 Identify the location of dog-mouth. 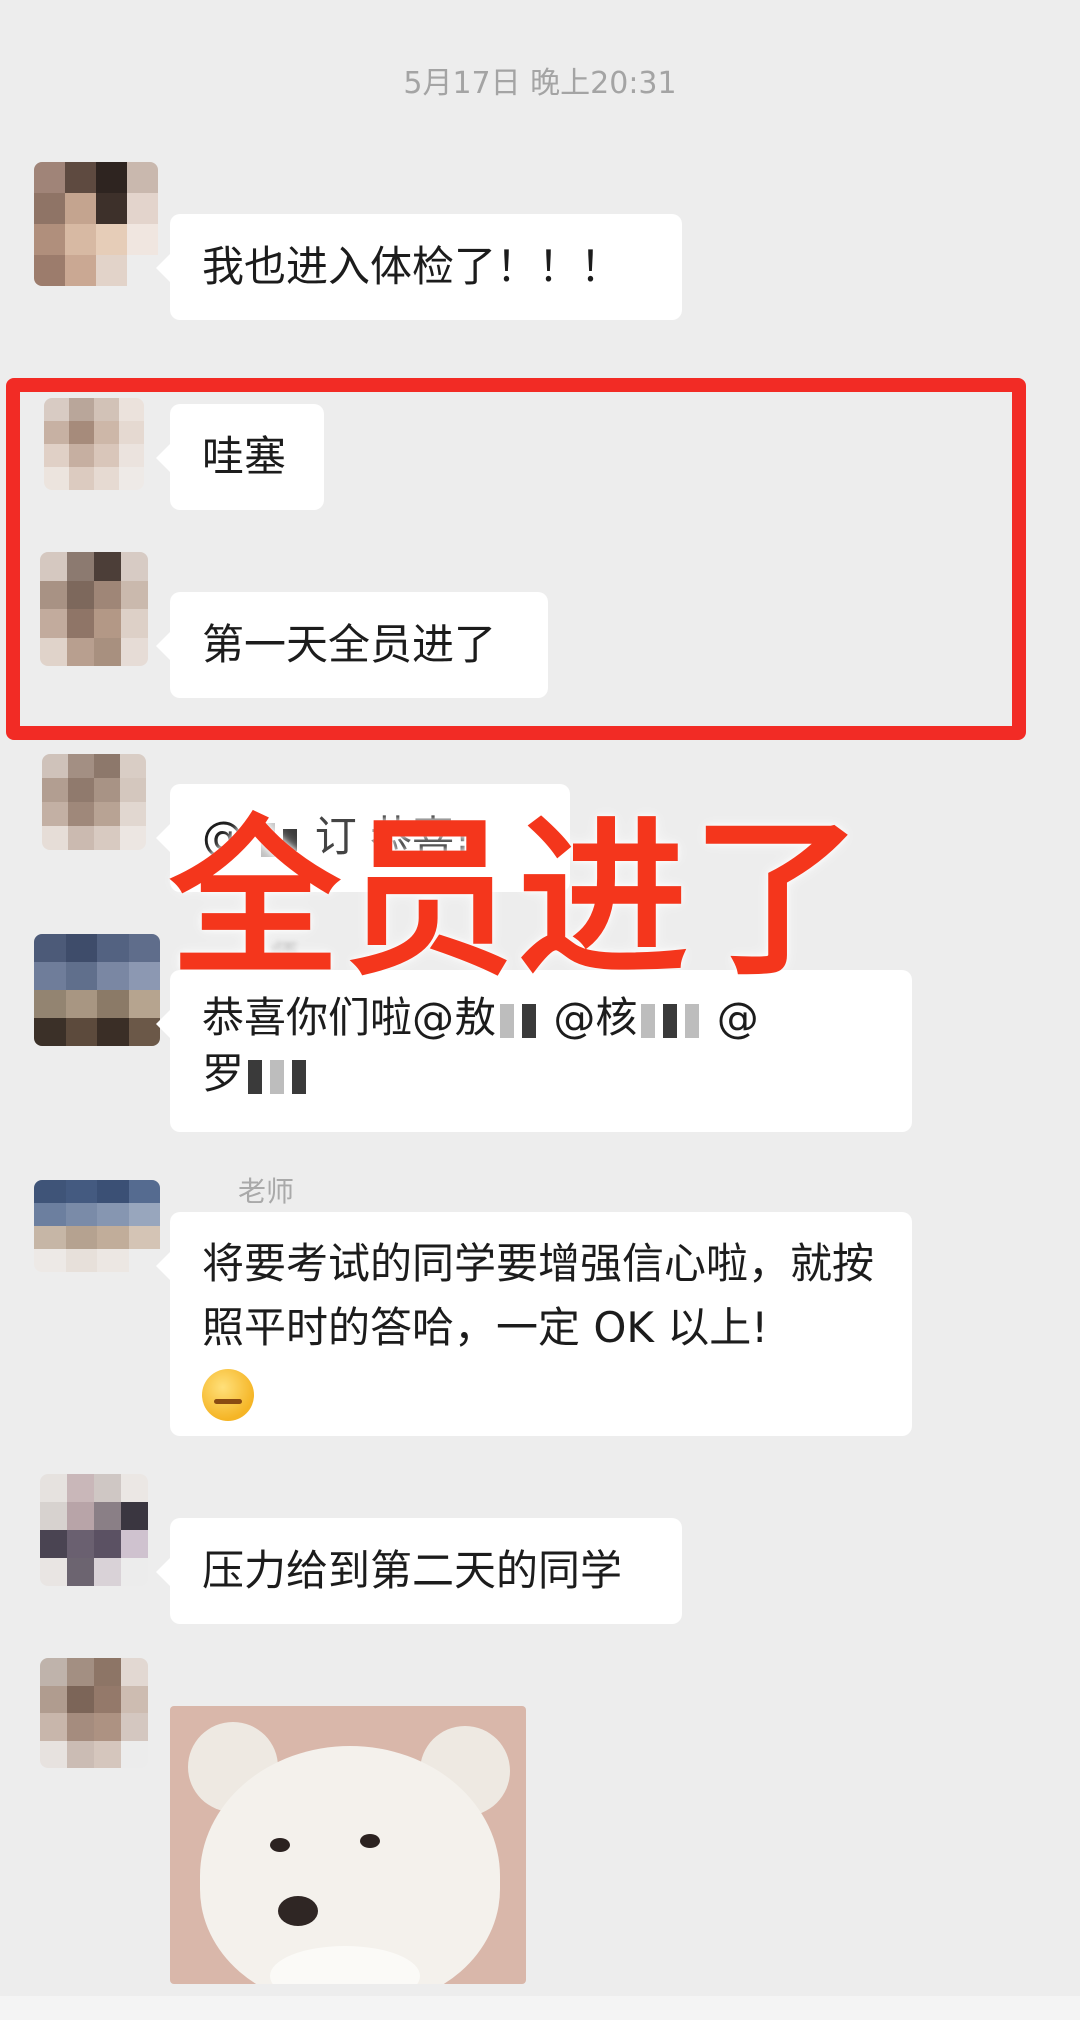
(345, 1965).